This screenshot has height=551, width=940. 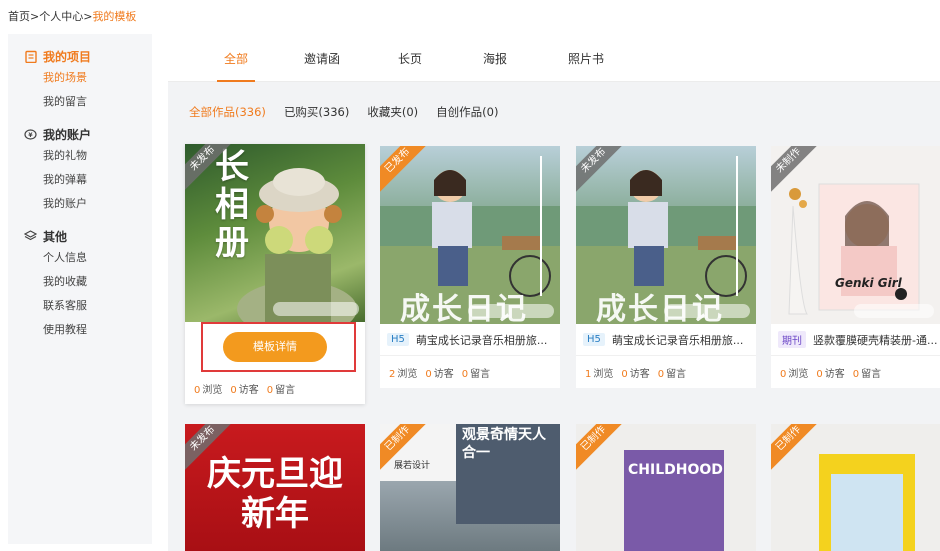 What do you see at coordinates (88, 330) in the screenshot?
I see `sidebar-item-tutorial: 使用教程` at bounding box center [88, 330].